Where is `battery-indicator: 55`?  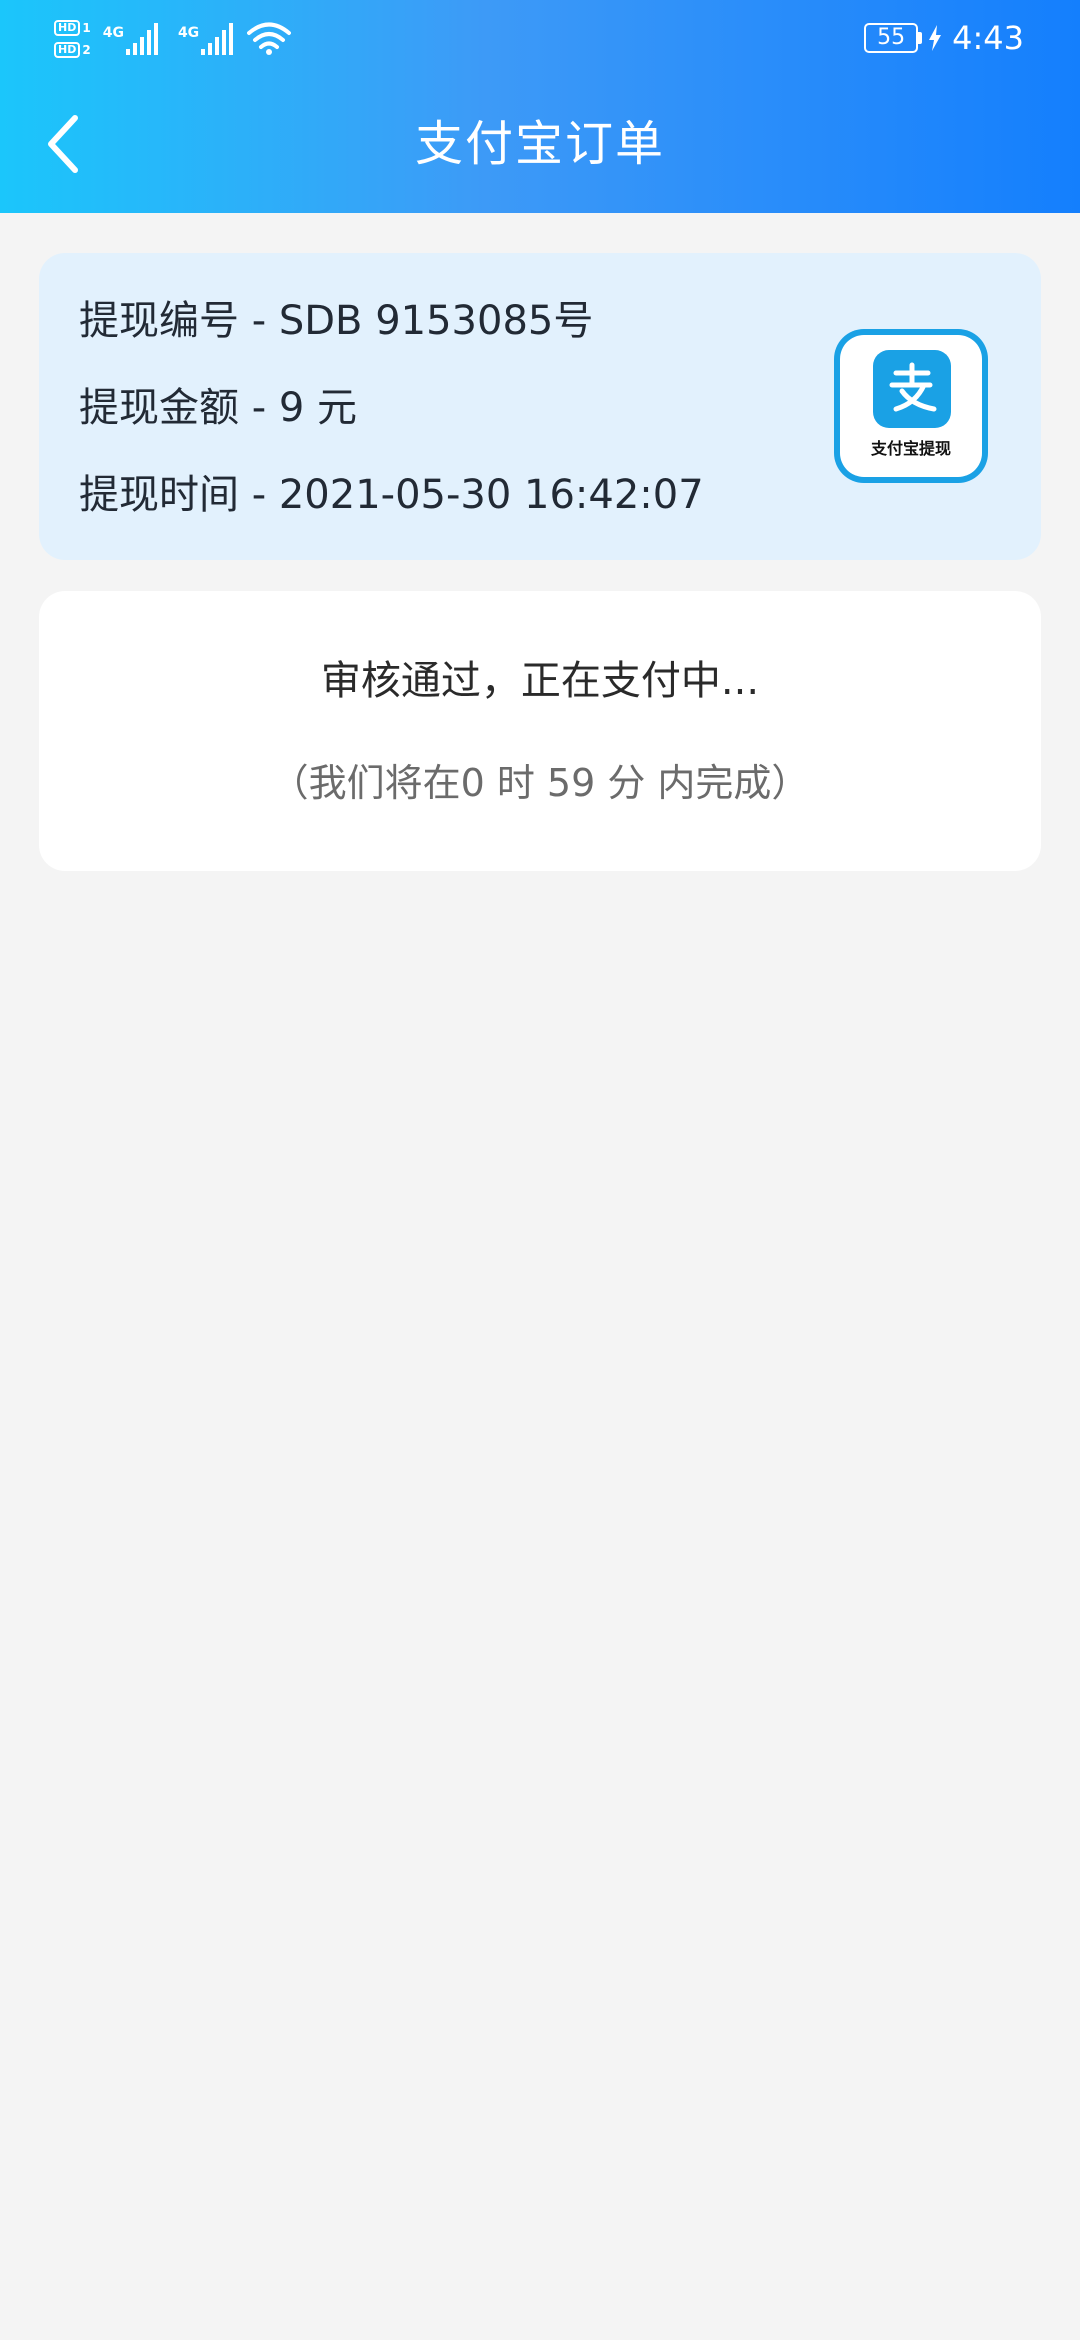
battery-indicator: 55 is located at coordinates (893, 38).